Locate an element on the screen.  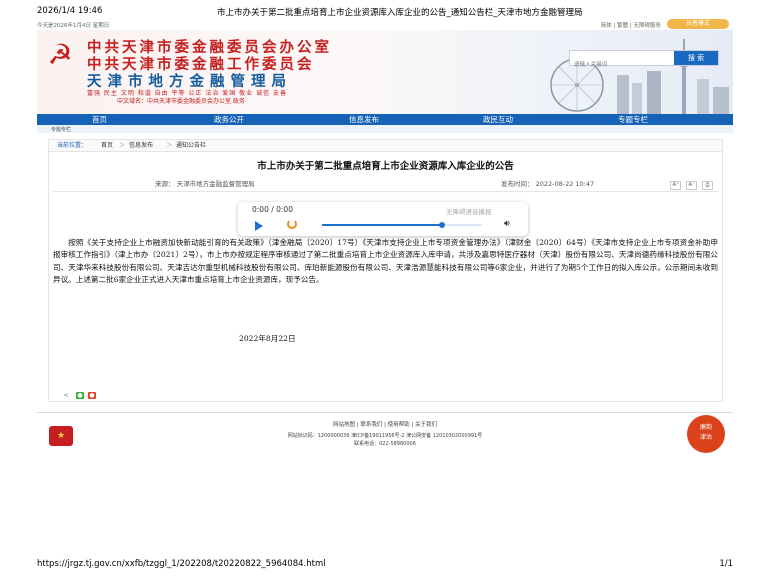
sub-nav-topics: 专题专栏 is located at coordinates (61, 129).